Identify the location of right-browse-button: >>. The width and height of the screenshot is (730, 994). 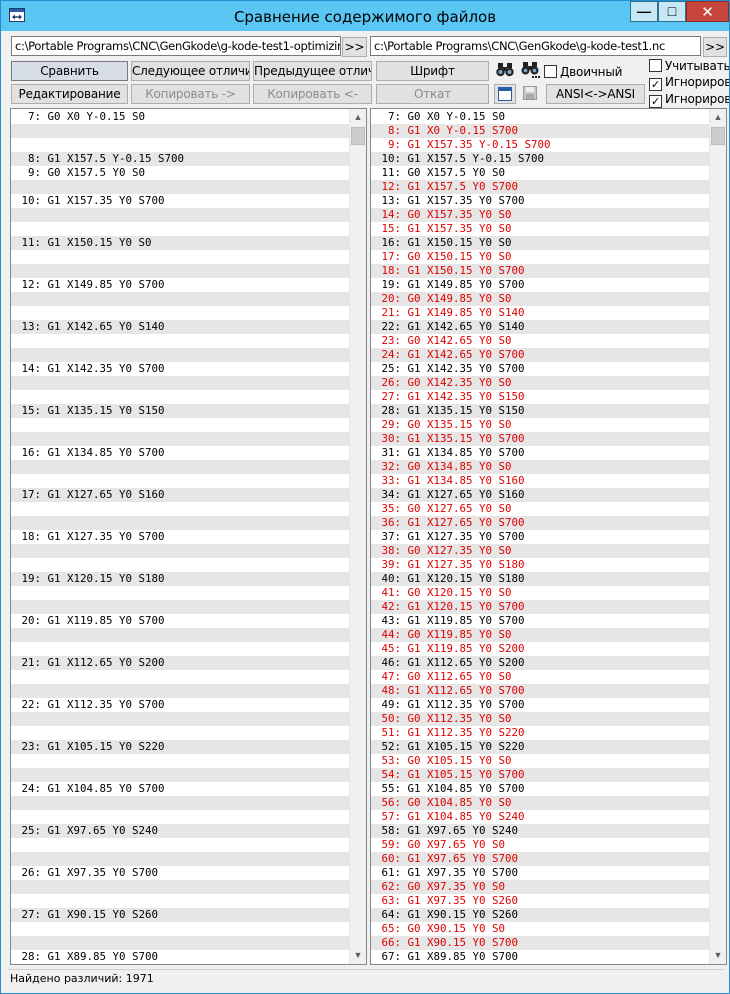
(715, 47).